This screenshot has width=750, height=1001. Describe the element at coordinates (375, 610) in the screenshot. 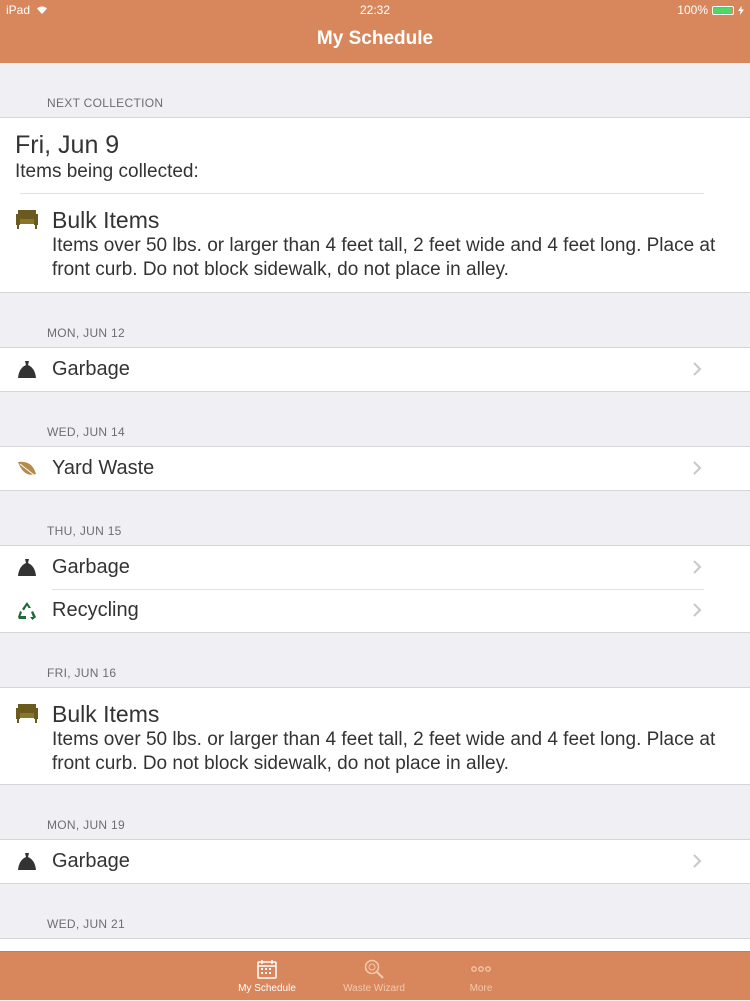

I see `list-item-recycling: Recycling` at that location.